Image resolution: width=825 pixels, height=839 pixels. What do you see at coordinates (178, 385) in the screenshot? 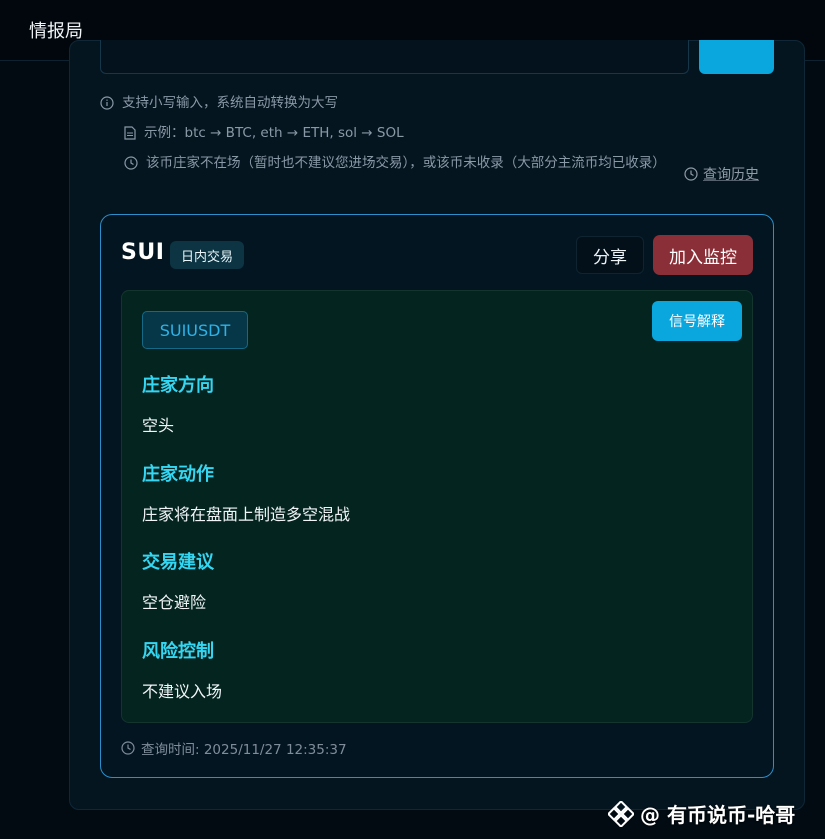
I see `section-title-direction: 庄家方向` at bounding box center [178, 385].